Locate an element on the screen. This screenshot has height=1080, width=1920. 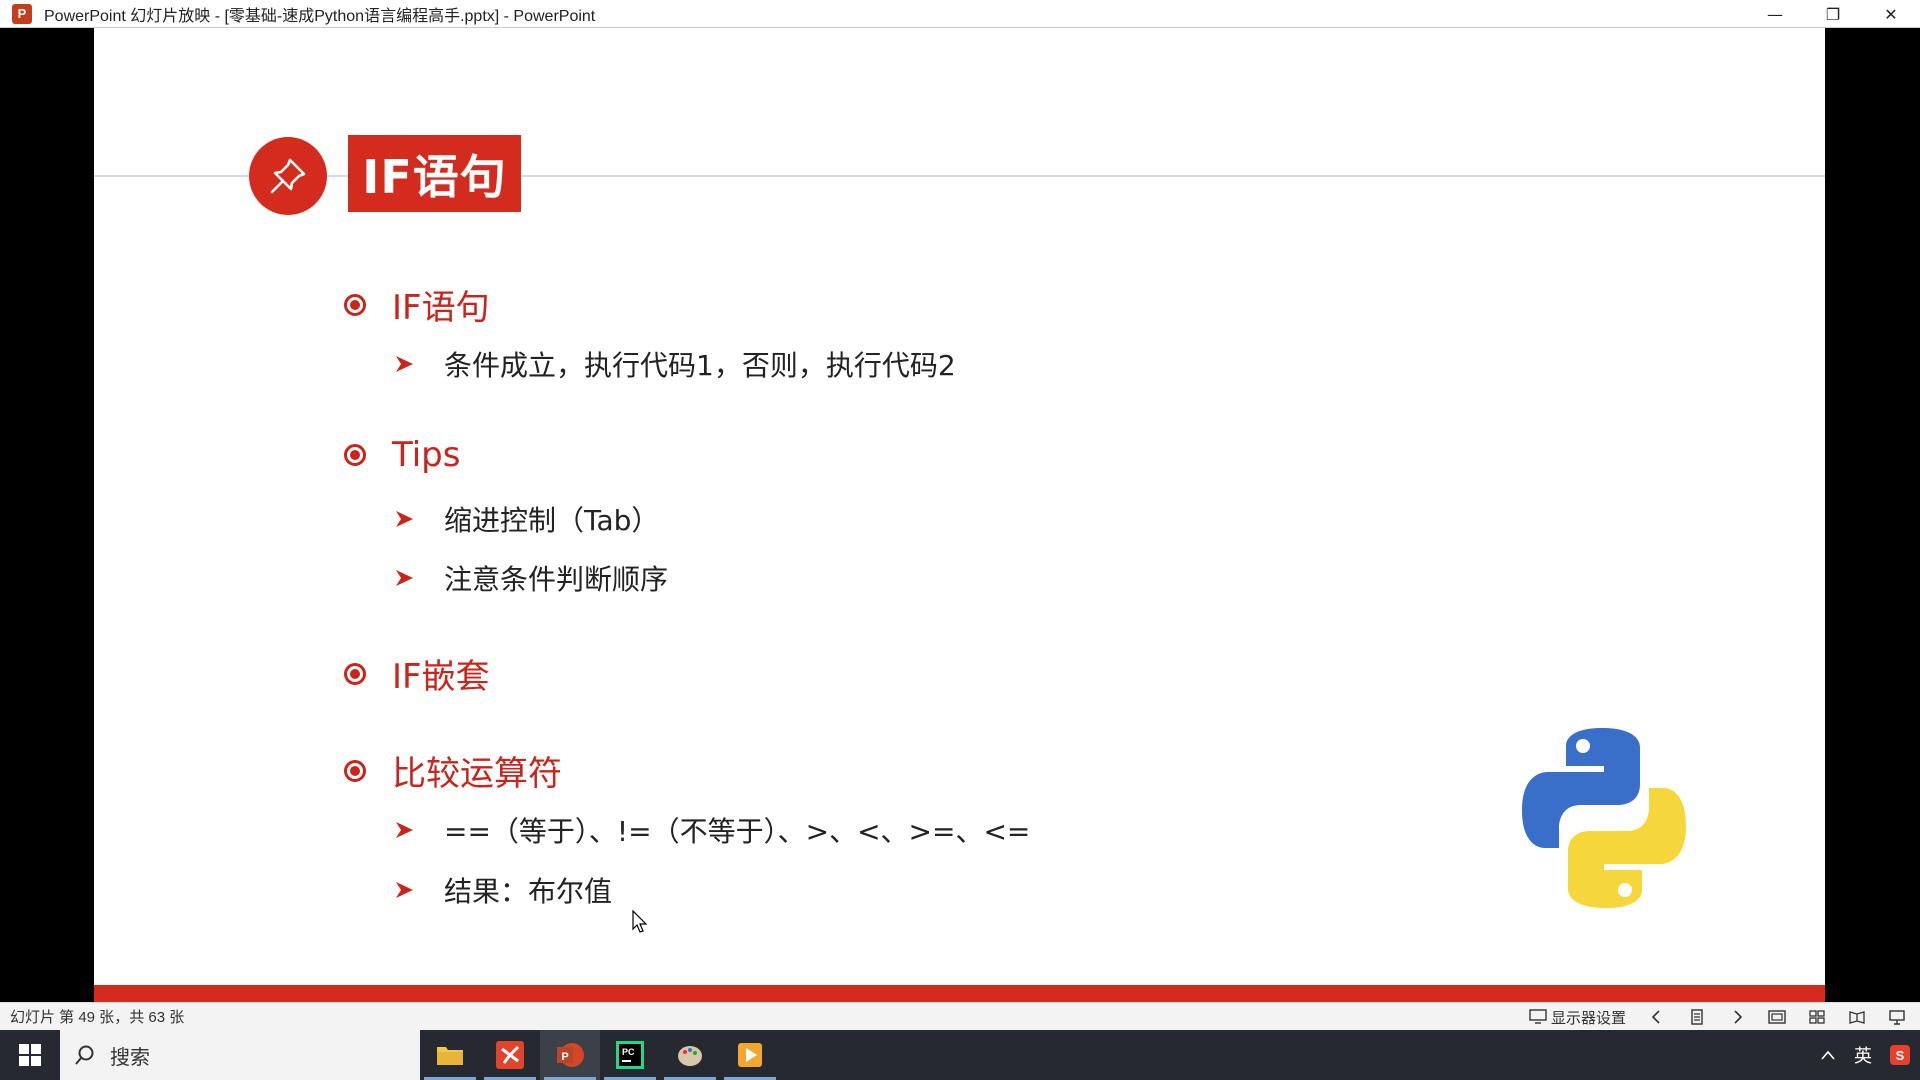
folder-icon is located at coordinates (450, 1056).